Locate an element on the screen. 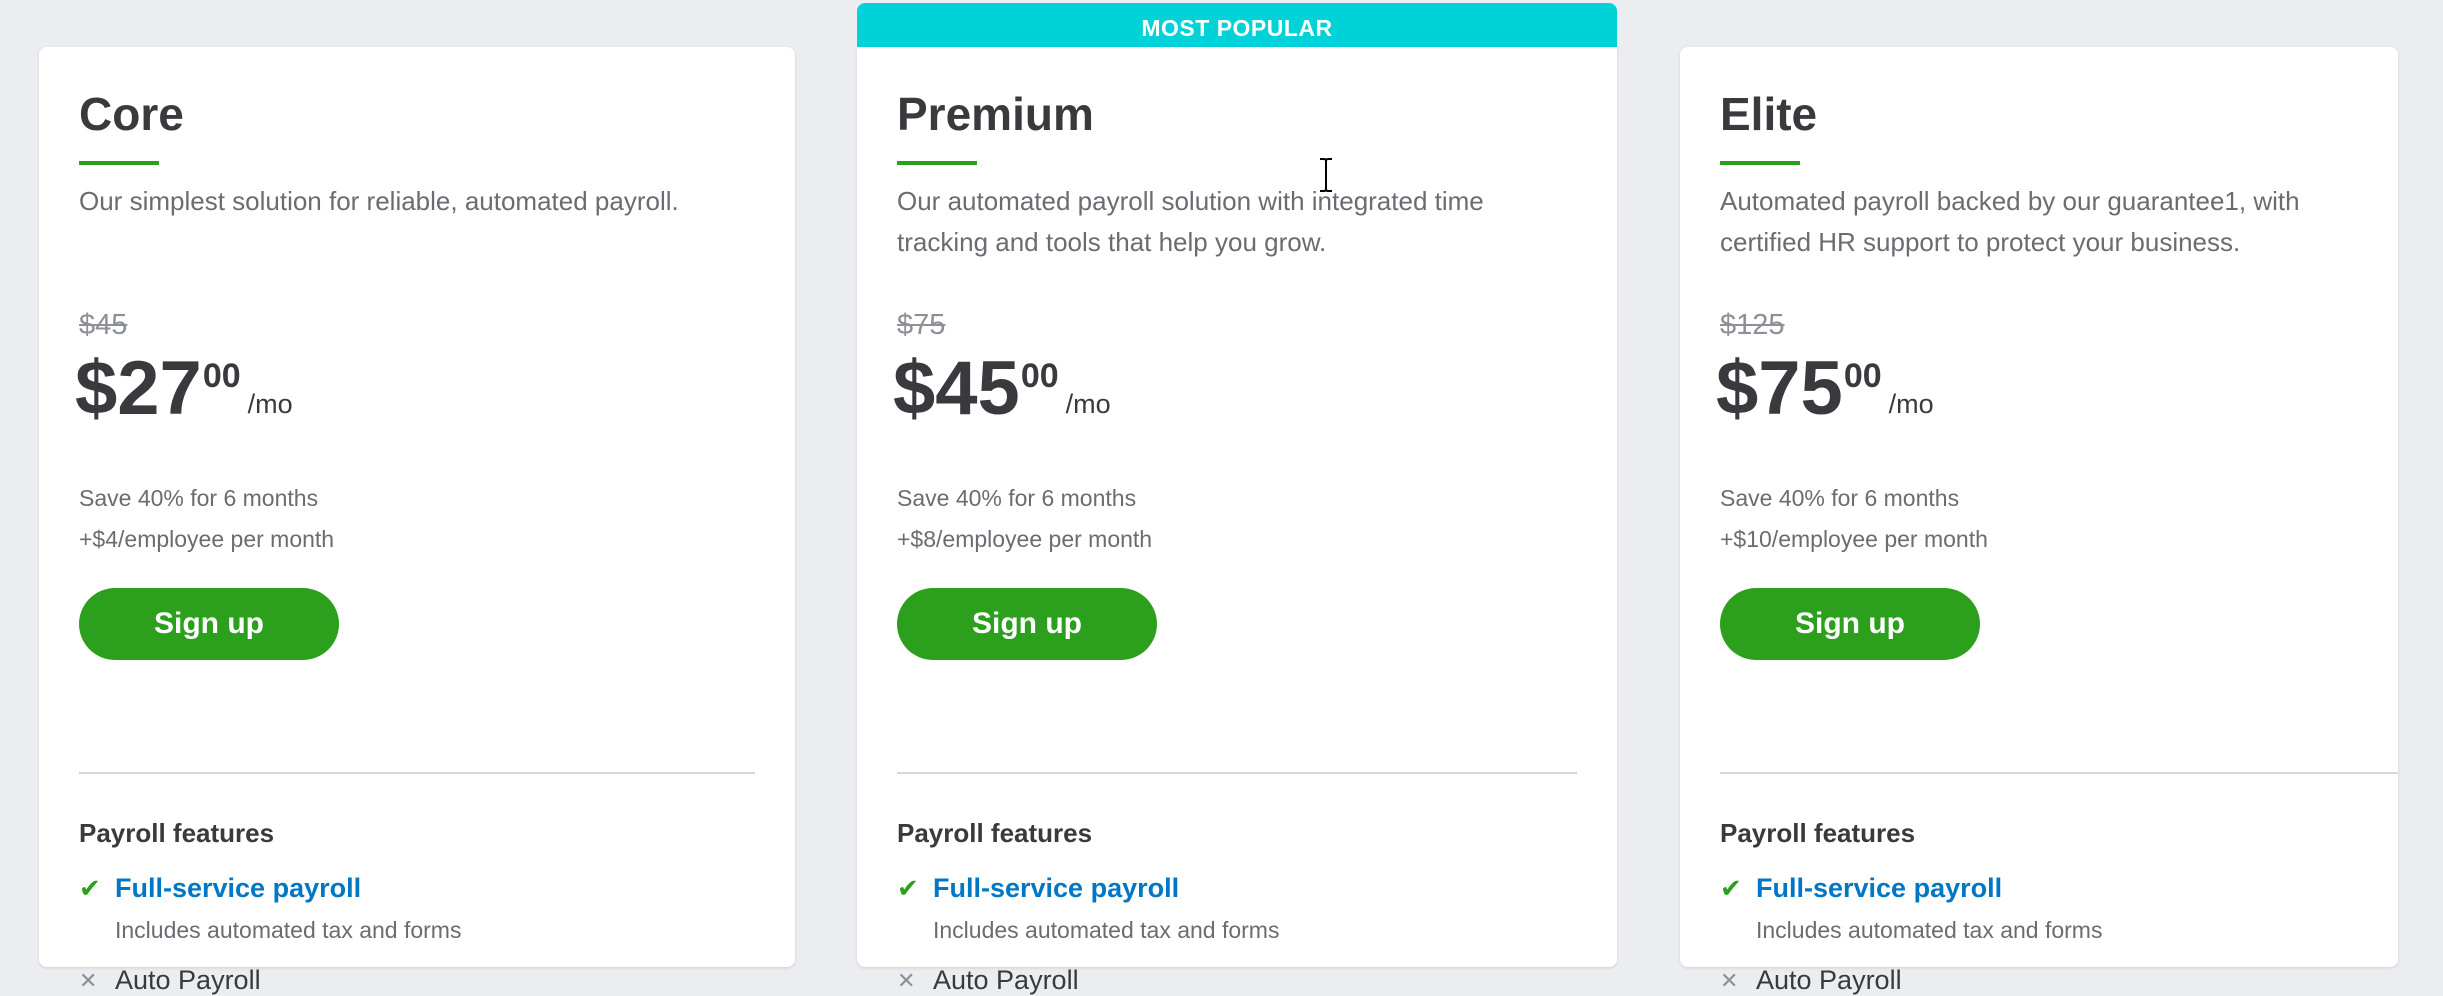  price: $75 00 /mo is located at coordinates (1825, 389).